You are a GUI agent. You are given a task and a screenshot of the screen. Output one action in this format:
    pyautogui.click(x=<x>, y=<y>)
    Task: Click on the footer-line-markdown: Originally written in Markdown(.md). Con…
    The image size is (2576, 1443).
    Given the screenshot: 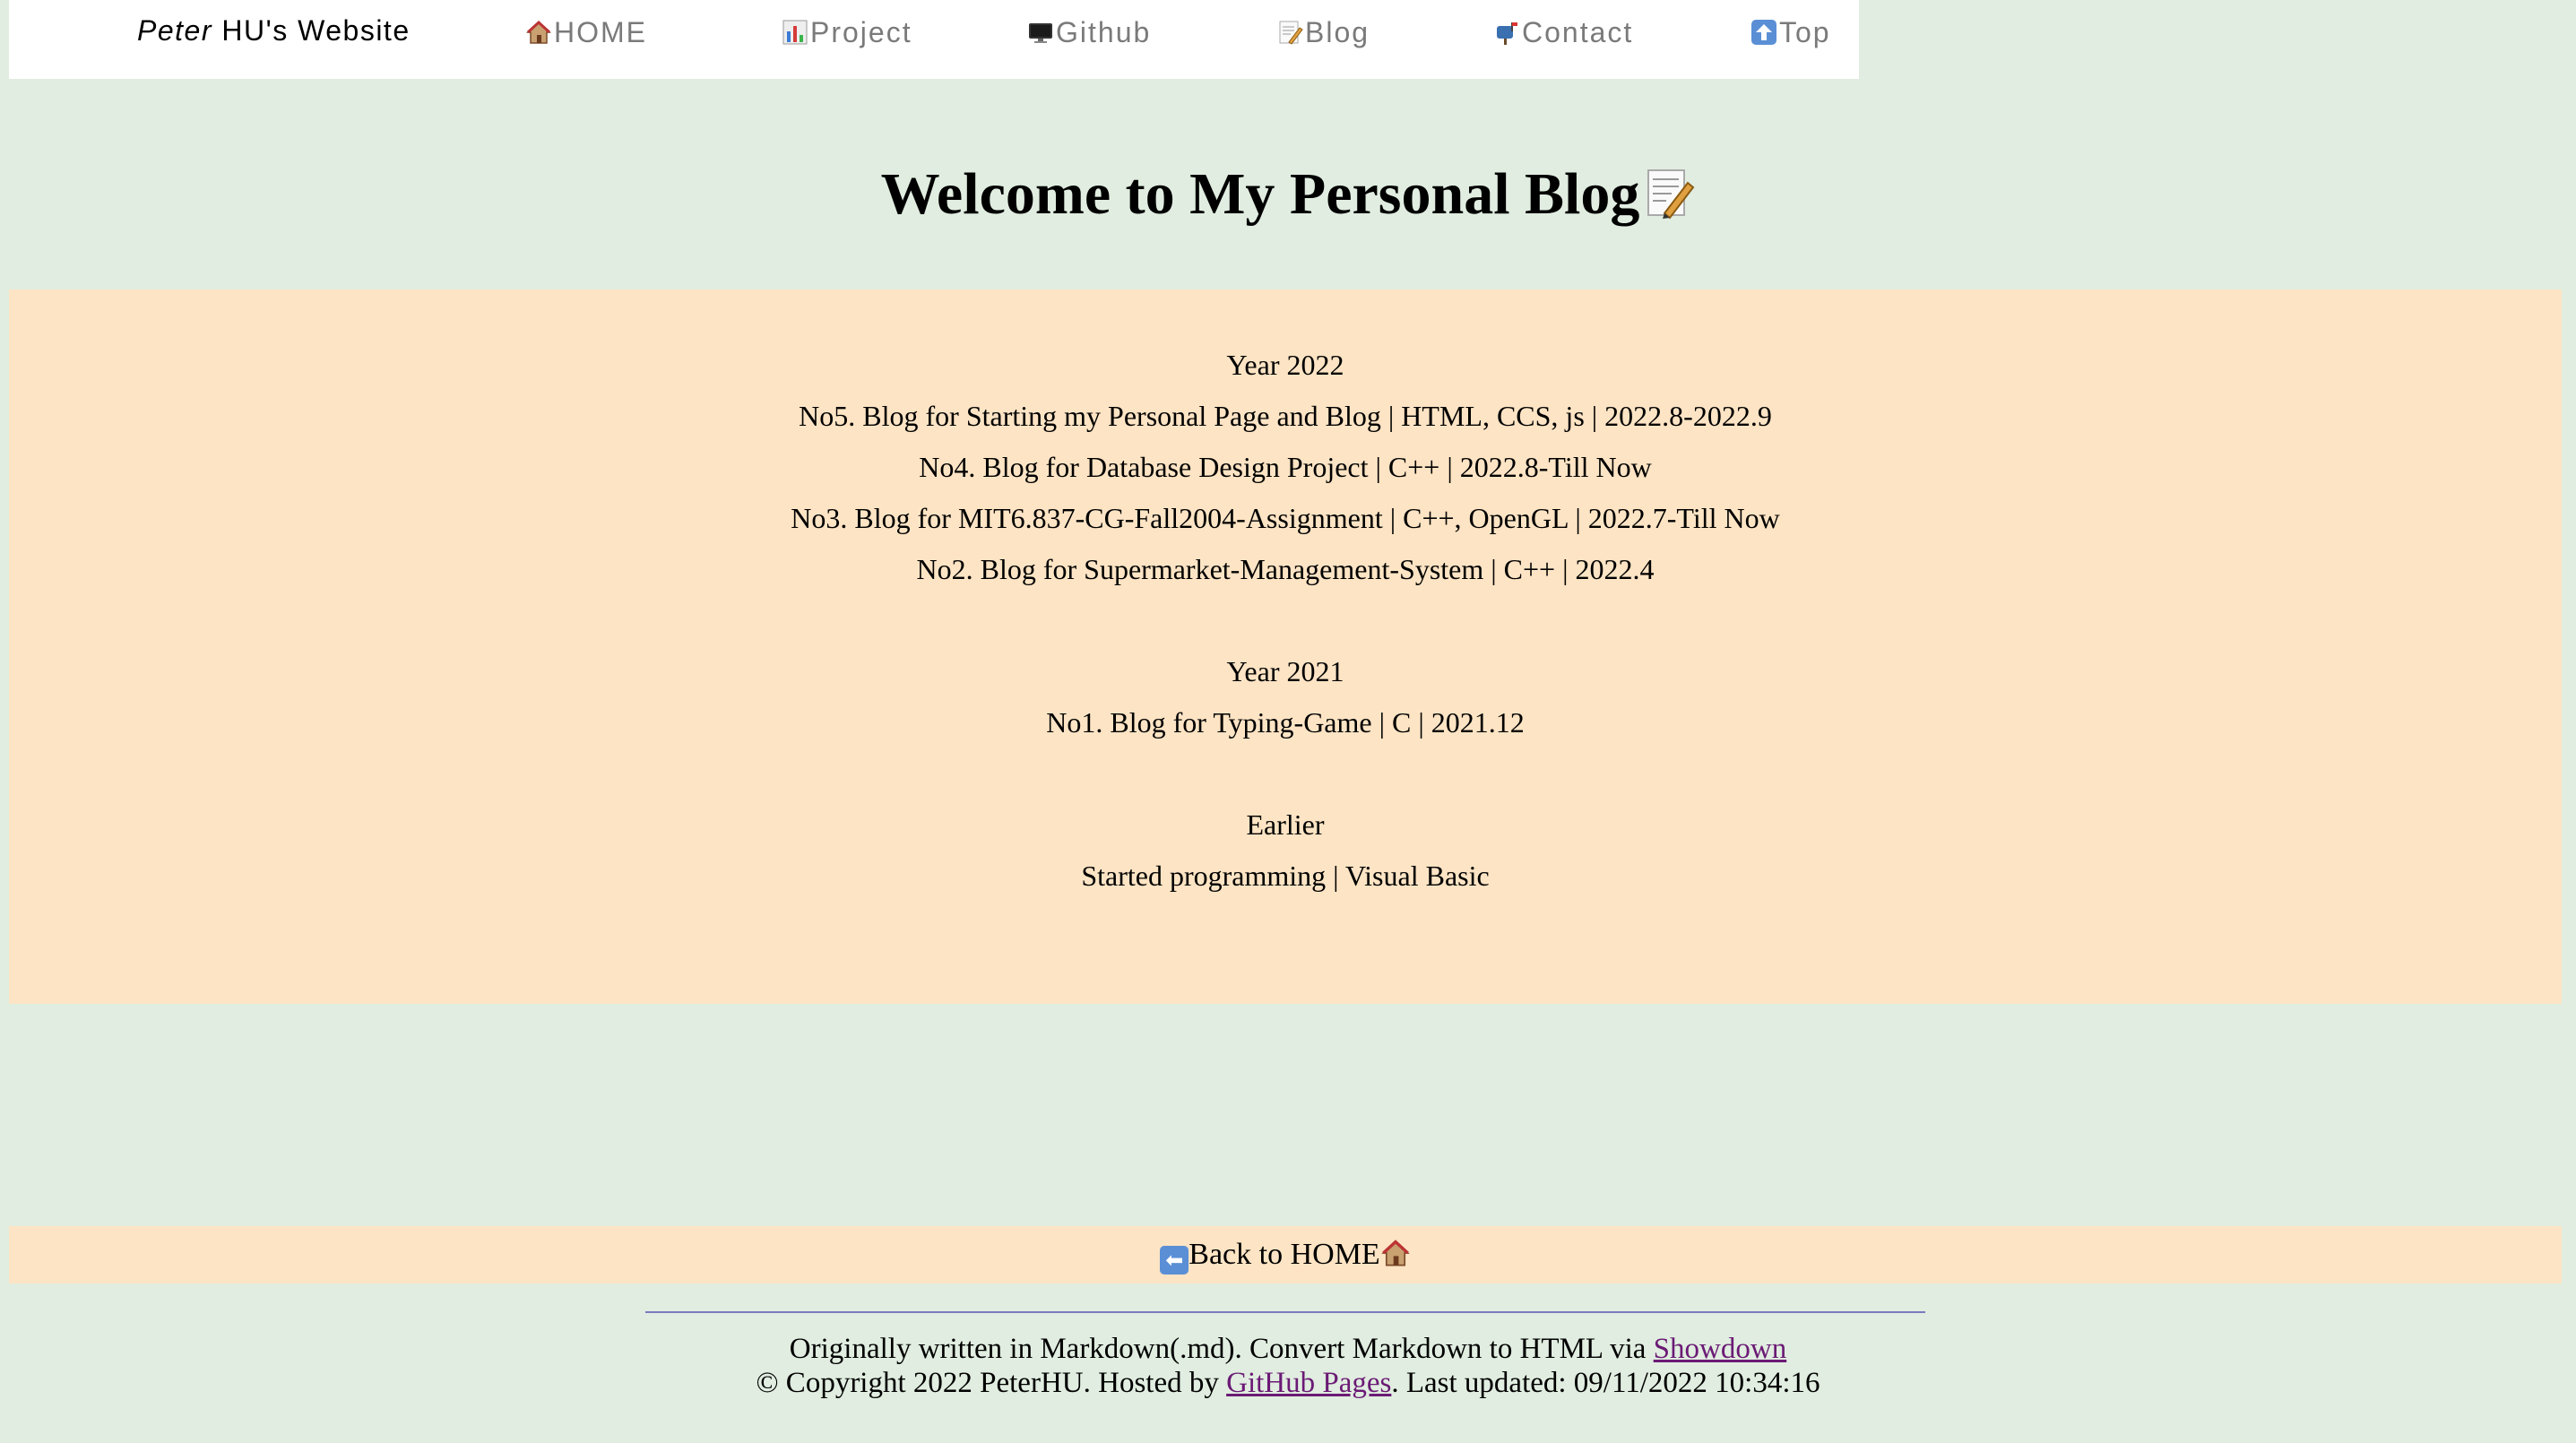 What is the action you would take?
    pyautogui.click(x=1288, y=1349)
    